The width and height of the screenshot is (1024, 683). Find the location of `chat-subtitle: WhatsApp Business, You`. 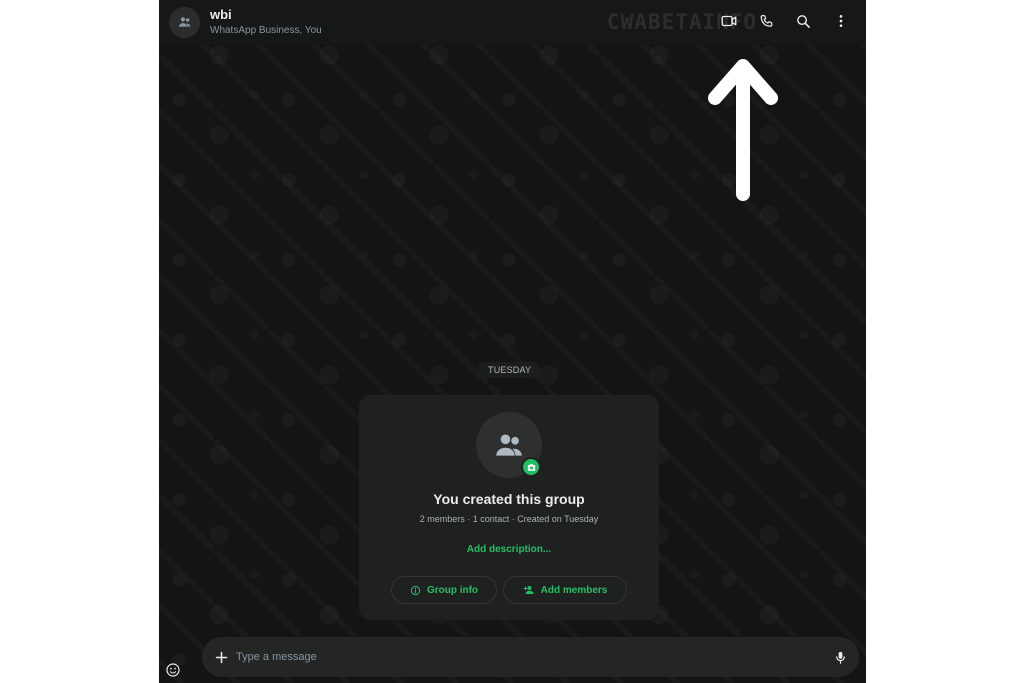

chat-subtitle: WhatsApp Business, You is located at coordinates (266, 30).